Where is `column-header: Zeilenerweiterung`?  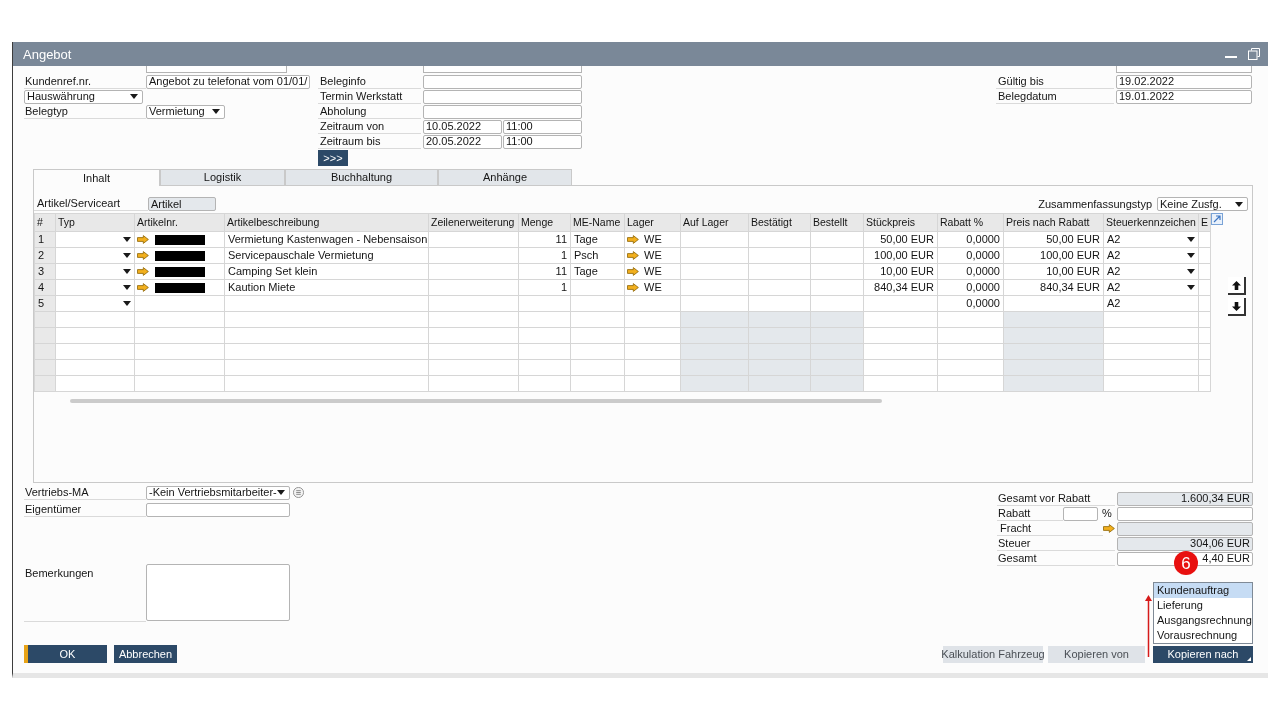
column-header: Zeilenerweiterung is located at coordinates (474, 223).